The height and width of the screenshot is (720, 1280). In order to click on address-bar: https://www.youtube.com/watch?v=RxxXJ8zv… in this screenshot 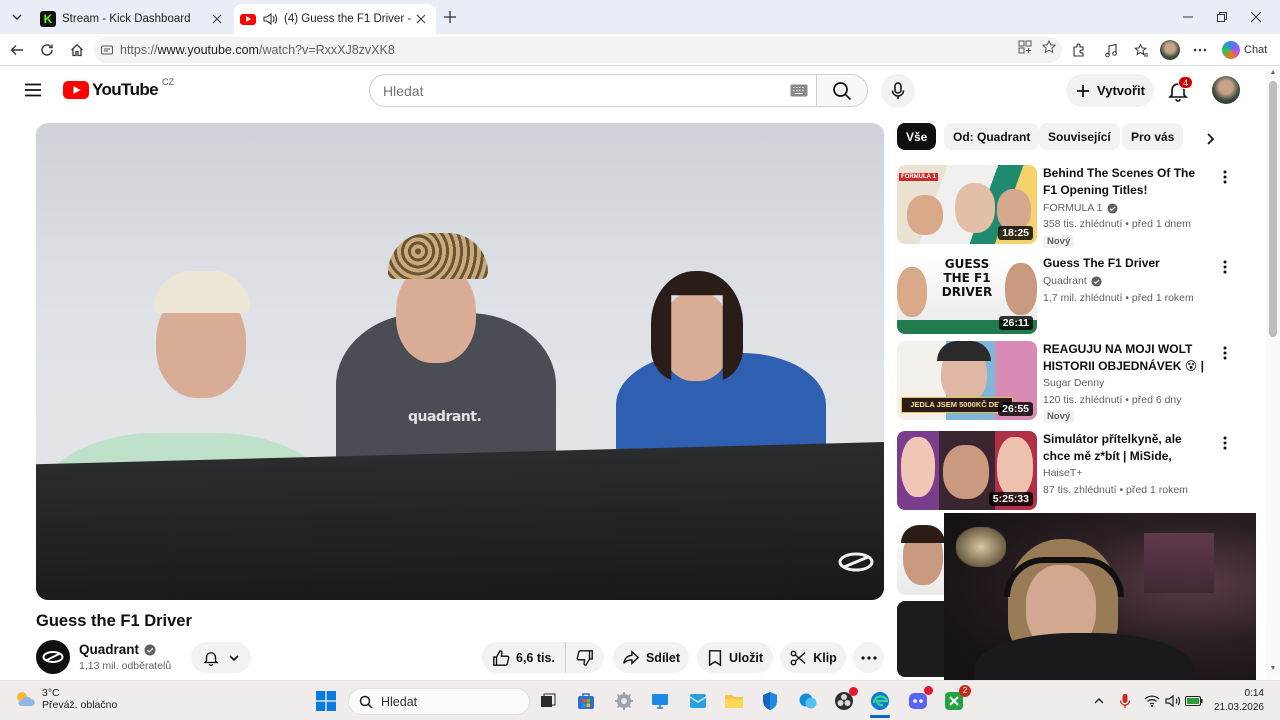, I will do `click(578, 50)`.